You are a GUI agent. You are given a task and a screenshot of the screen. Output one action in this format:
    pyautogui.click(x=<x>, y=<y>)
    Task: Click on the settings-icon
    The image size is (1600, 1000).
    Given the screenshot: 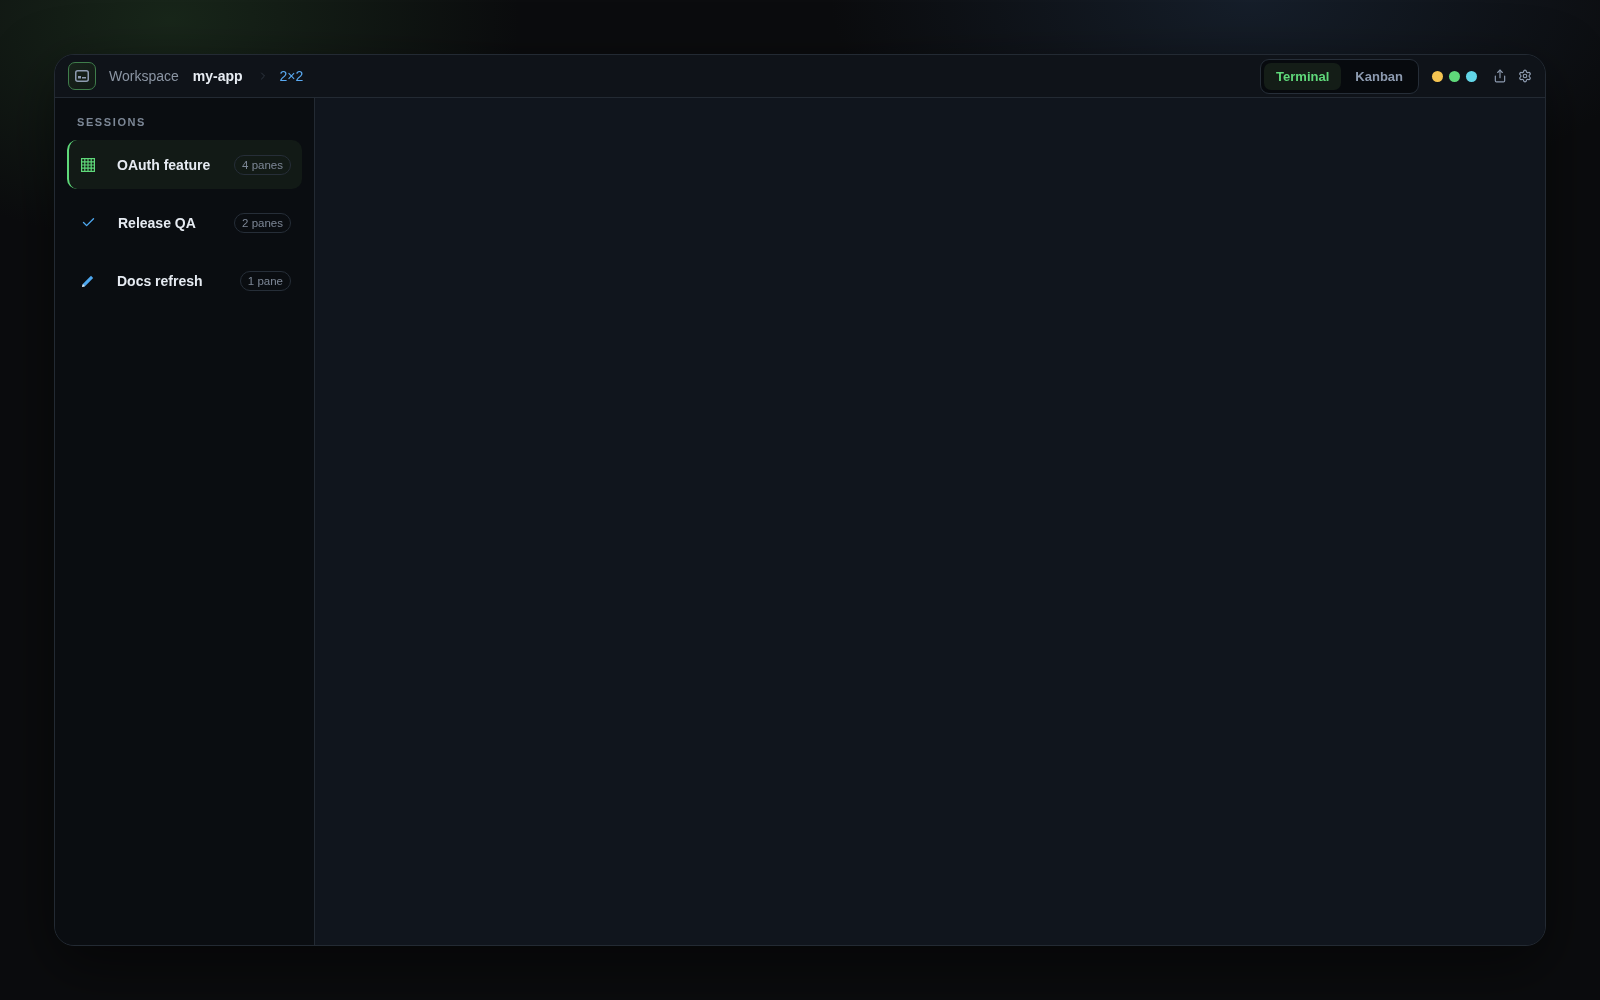 What is the action you would take?
    pyautogui.click(x=1525, y=76)
    